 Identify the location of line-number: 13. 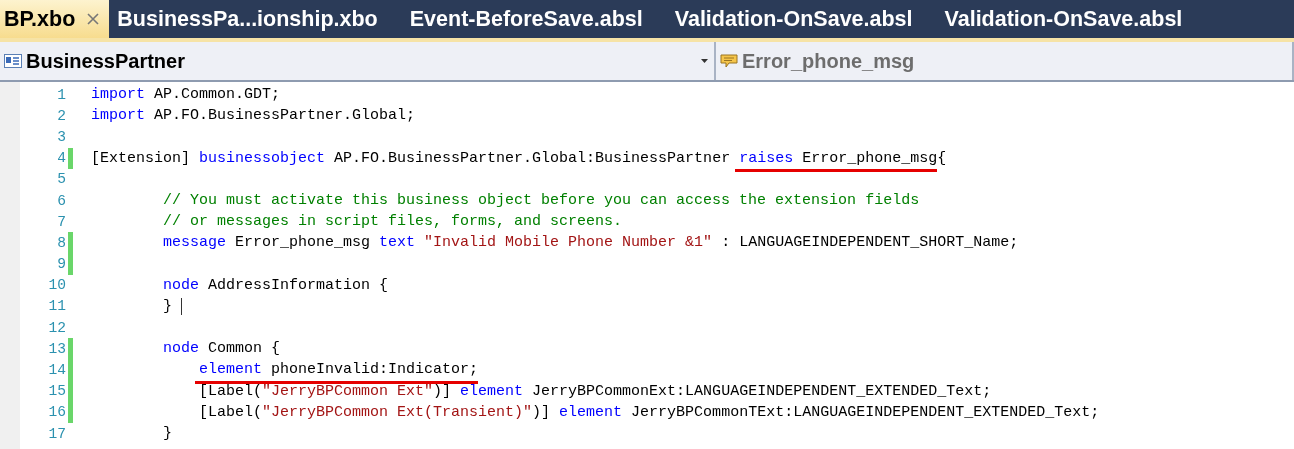
(56, 348).